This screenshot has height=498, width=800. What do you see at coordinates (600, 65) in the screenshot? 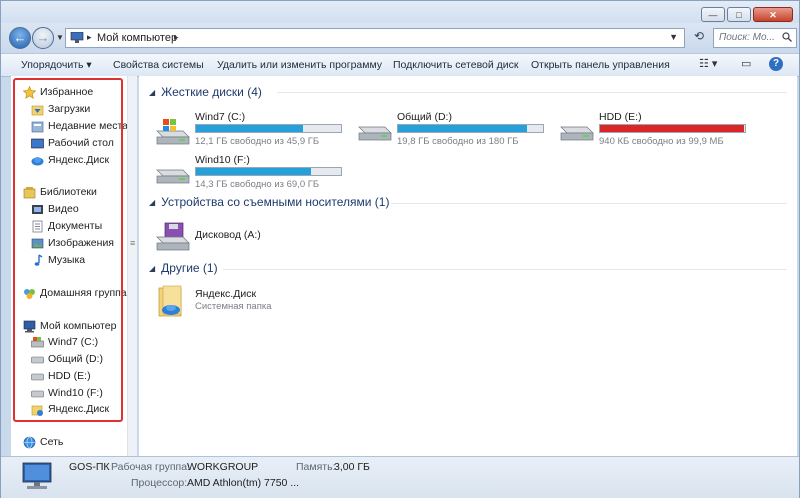
I see `open-control-panel-button: Открыть панель управления` at bounding box center [600, 65].